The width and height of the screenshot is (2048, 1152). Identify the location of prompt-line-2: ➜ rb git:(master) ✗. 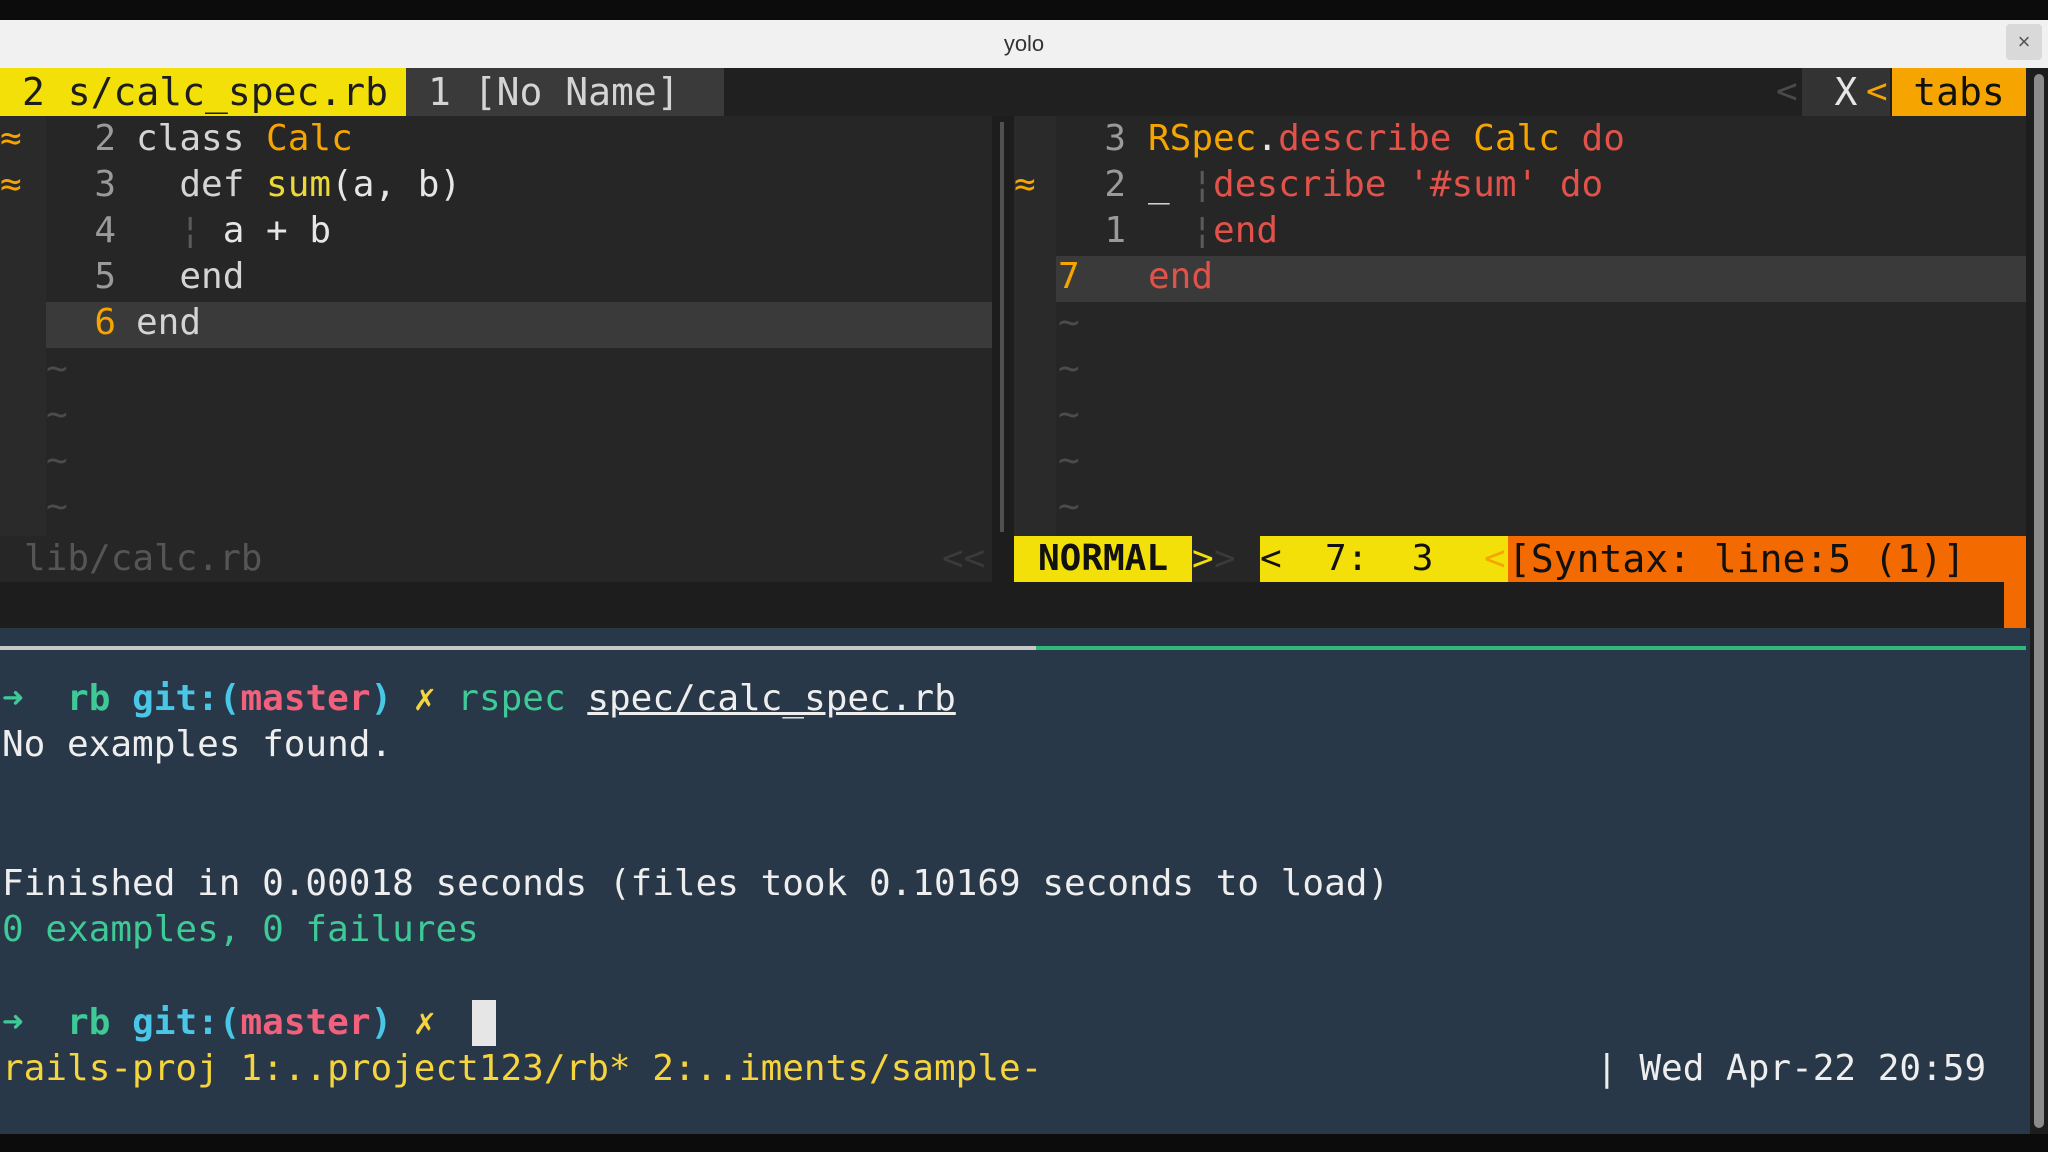
(219, 1023).